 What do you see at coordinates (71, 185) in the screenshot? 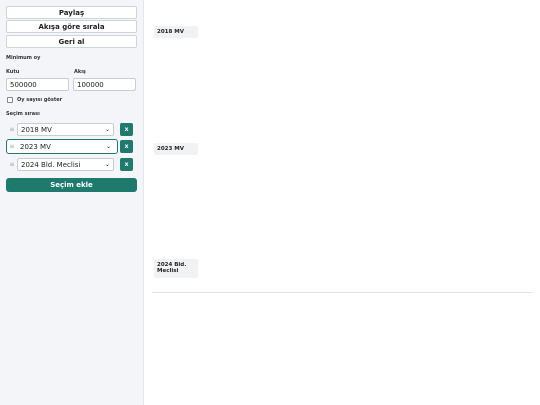
I see `add-election-button: Seçim ekle` at bounding box center [71, 185].